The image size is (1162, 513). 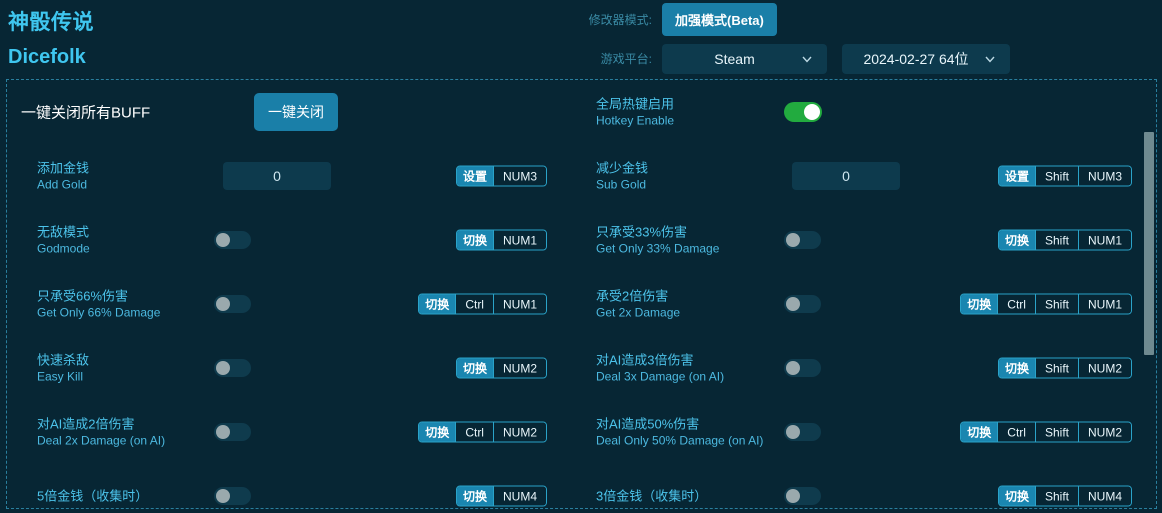 I want to click on hotkey-chip-group: 切换 Ctrl NUM1, so click(x=482, y=304).